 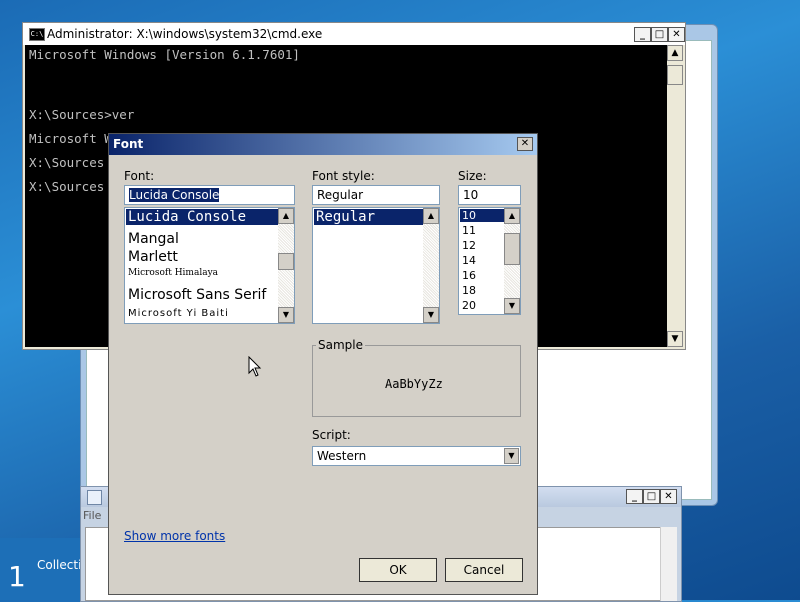 I want to click on font-list-item-microsoft-himalaya: Microsoft Himalaya, so click(x=172, y=273).